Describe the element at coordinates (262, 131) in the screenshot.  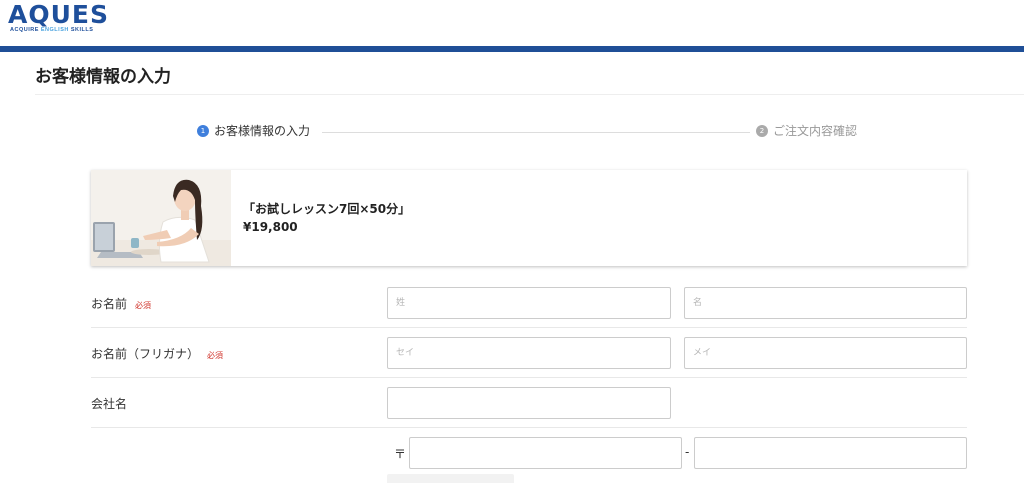
I see `step-label: お客様情報の入力` at that location.